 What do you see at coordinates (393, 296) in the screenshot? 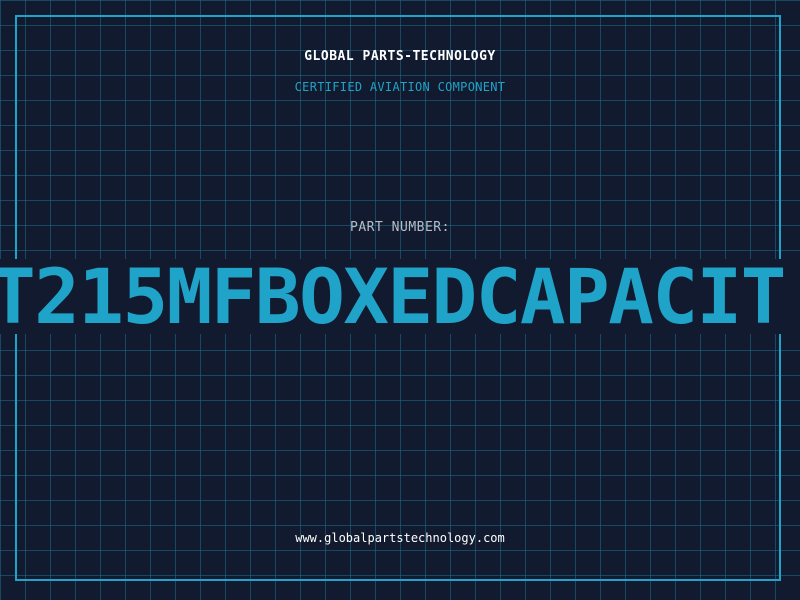
I see `part-number-value: T215MFBOXEDCAPACIT` at bounding box center [393, 296].